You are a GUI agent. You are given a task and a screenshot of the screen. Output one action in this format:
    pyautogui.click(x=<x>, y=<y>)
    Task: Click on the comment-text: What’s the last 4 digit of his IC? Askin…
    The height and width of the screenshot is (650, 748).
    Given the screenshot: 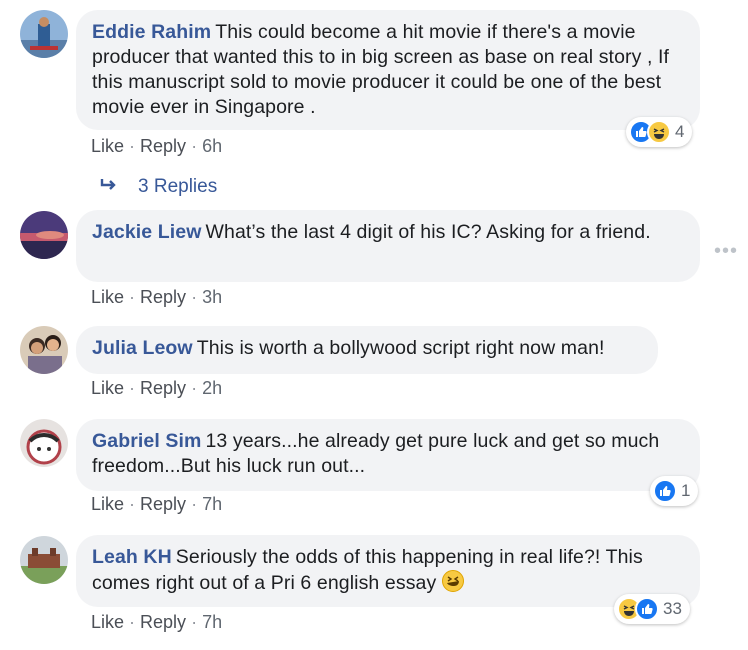 What is the action you would take?
    pyautogui.click(x=428, y=232)
    